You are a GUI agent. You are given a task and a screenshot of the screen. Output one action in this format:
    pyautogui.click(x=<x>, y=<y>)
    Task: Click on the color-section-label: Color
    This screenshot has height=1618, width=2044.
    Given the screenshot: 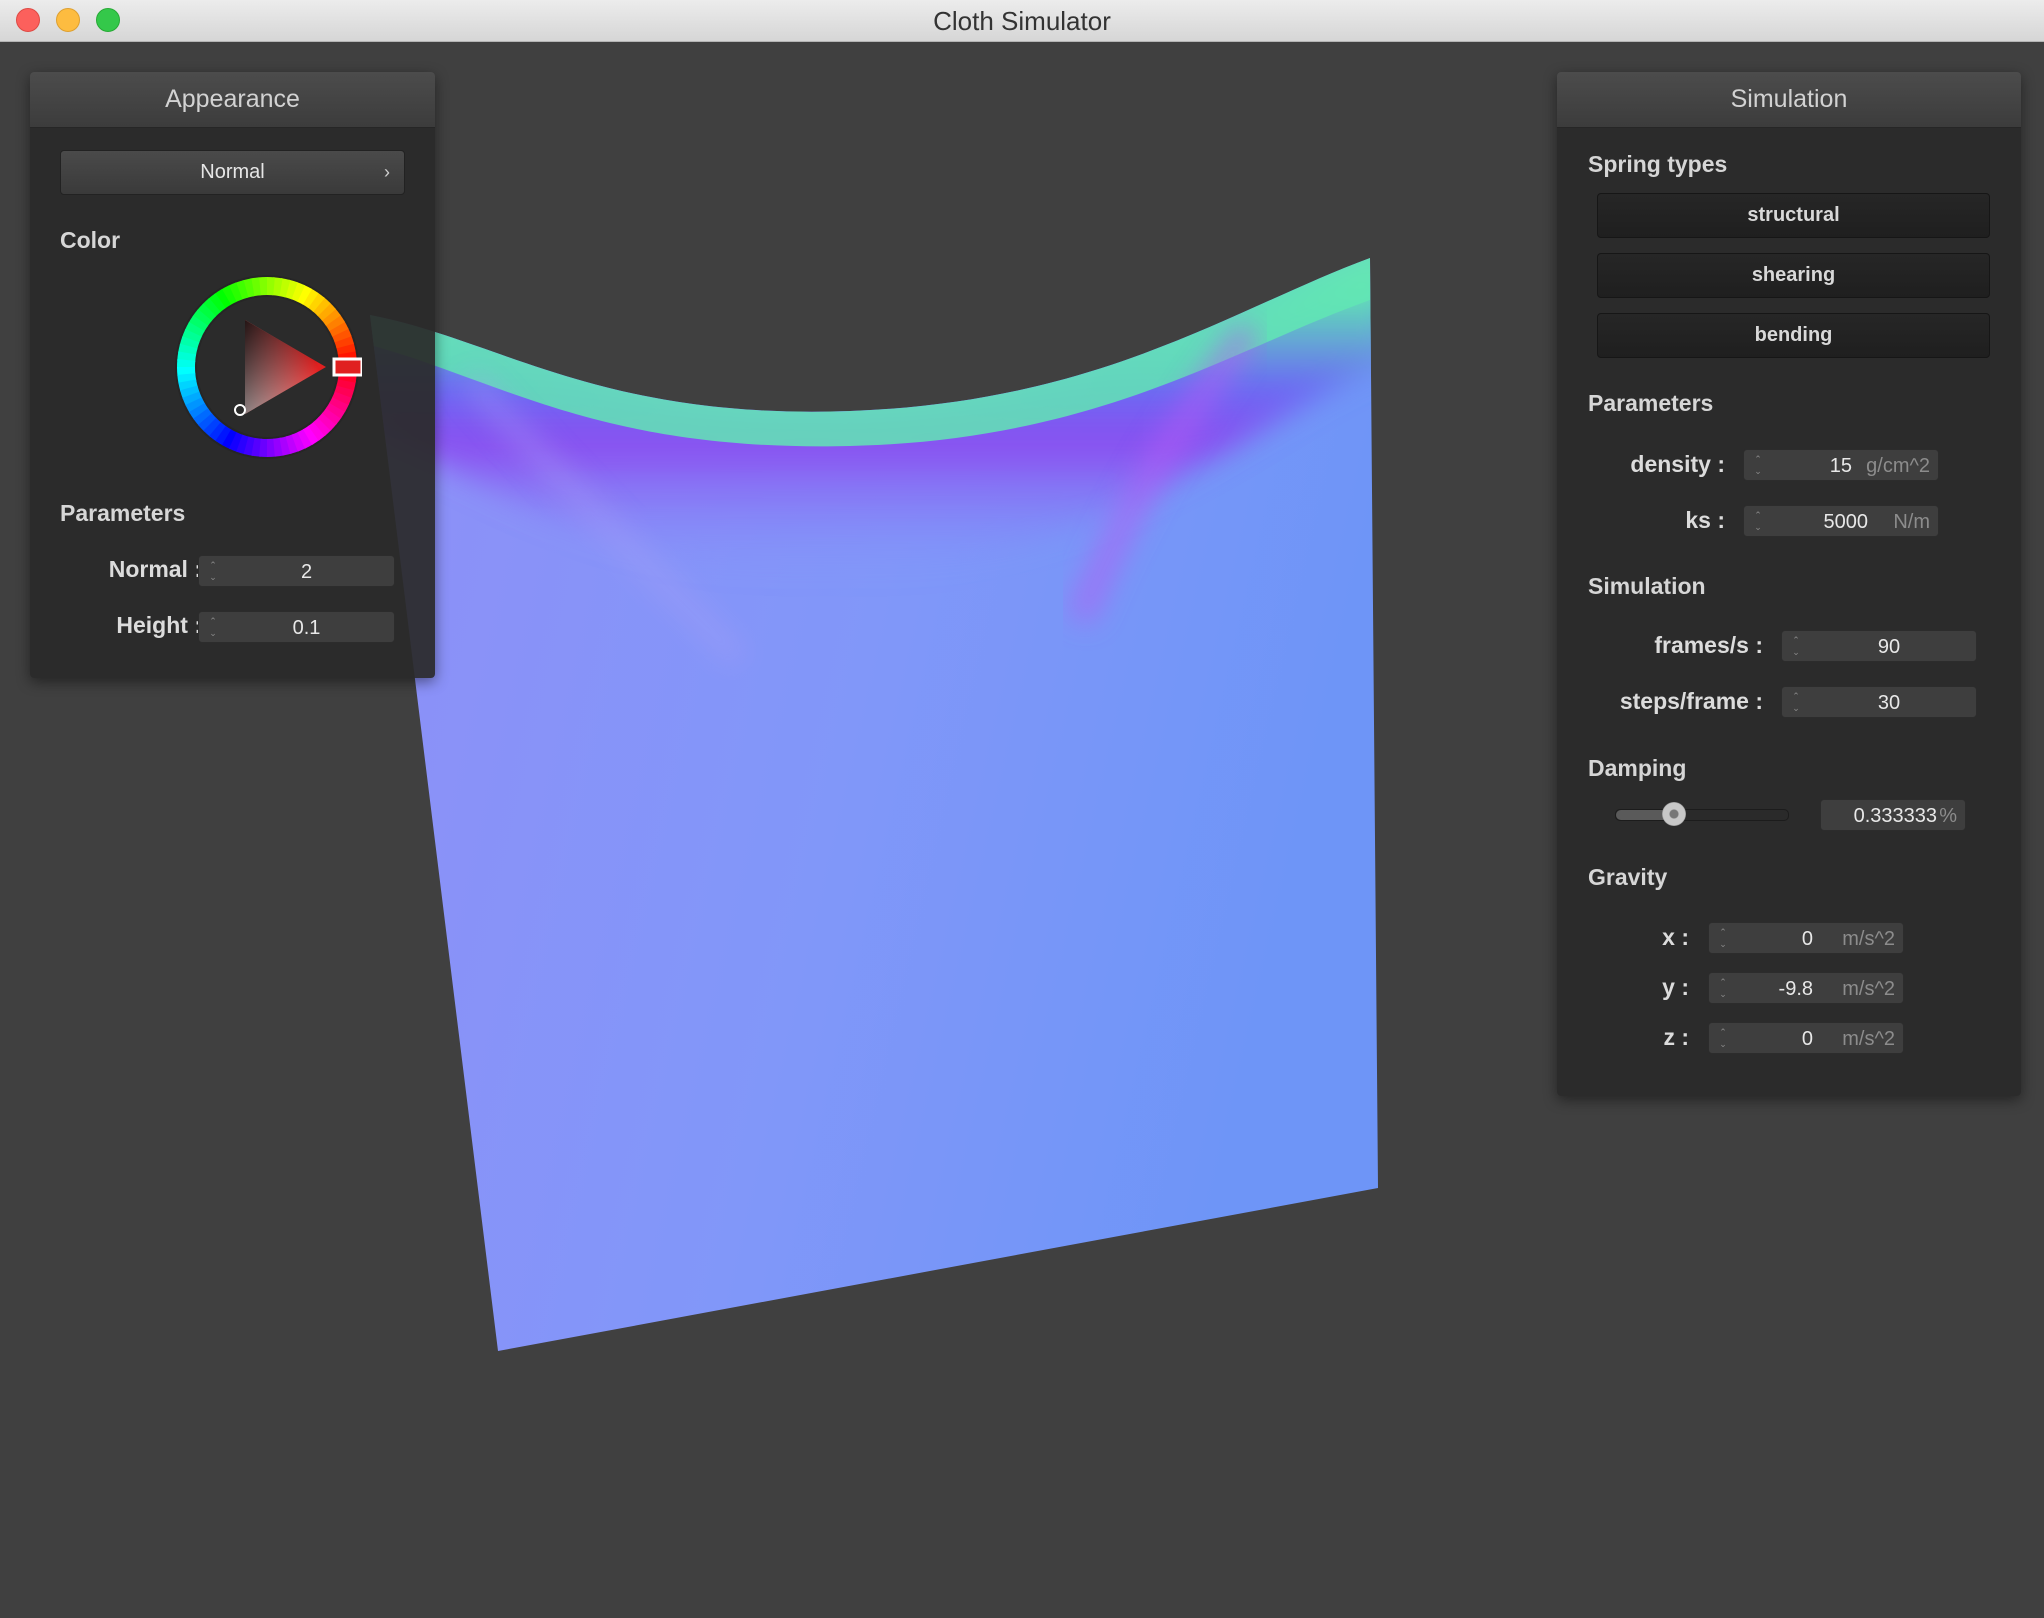 What is the action you would take?
    pyautogui.click(x=90, y=240)
    